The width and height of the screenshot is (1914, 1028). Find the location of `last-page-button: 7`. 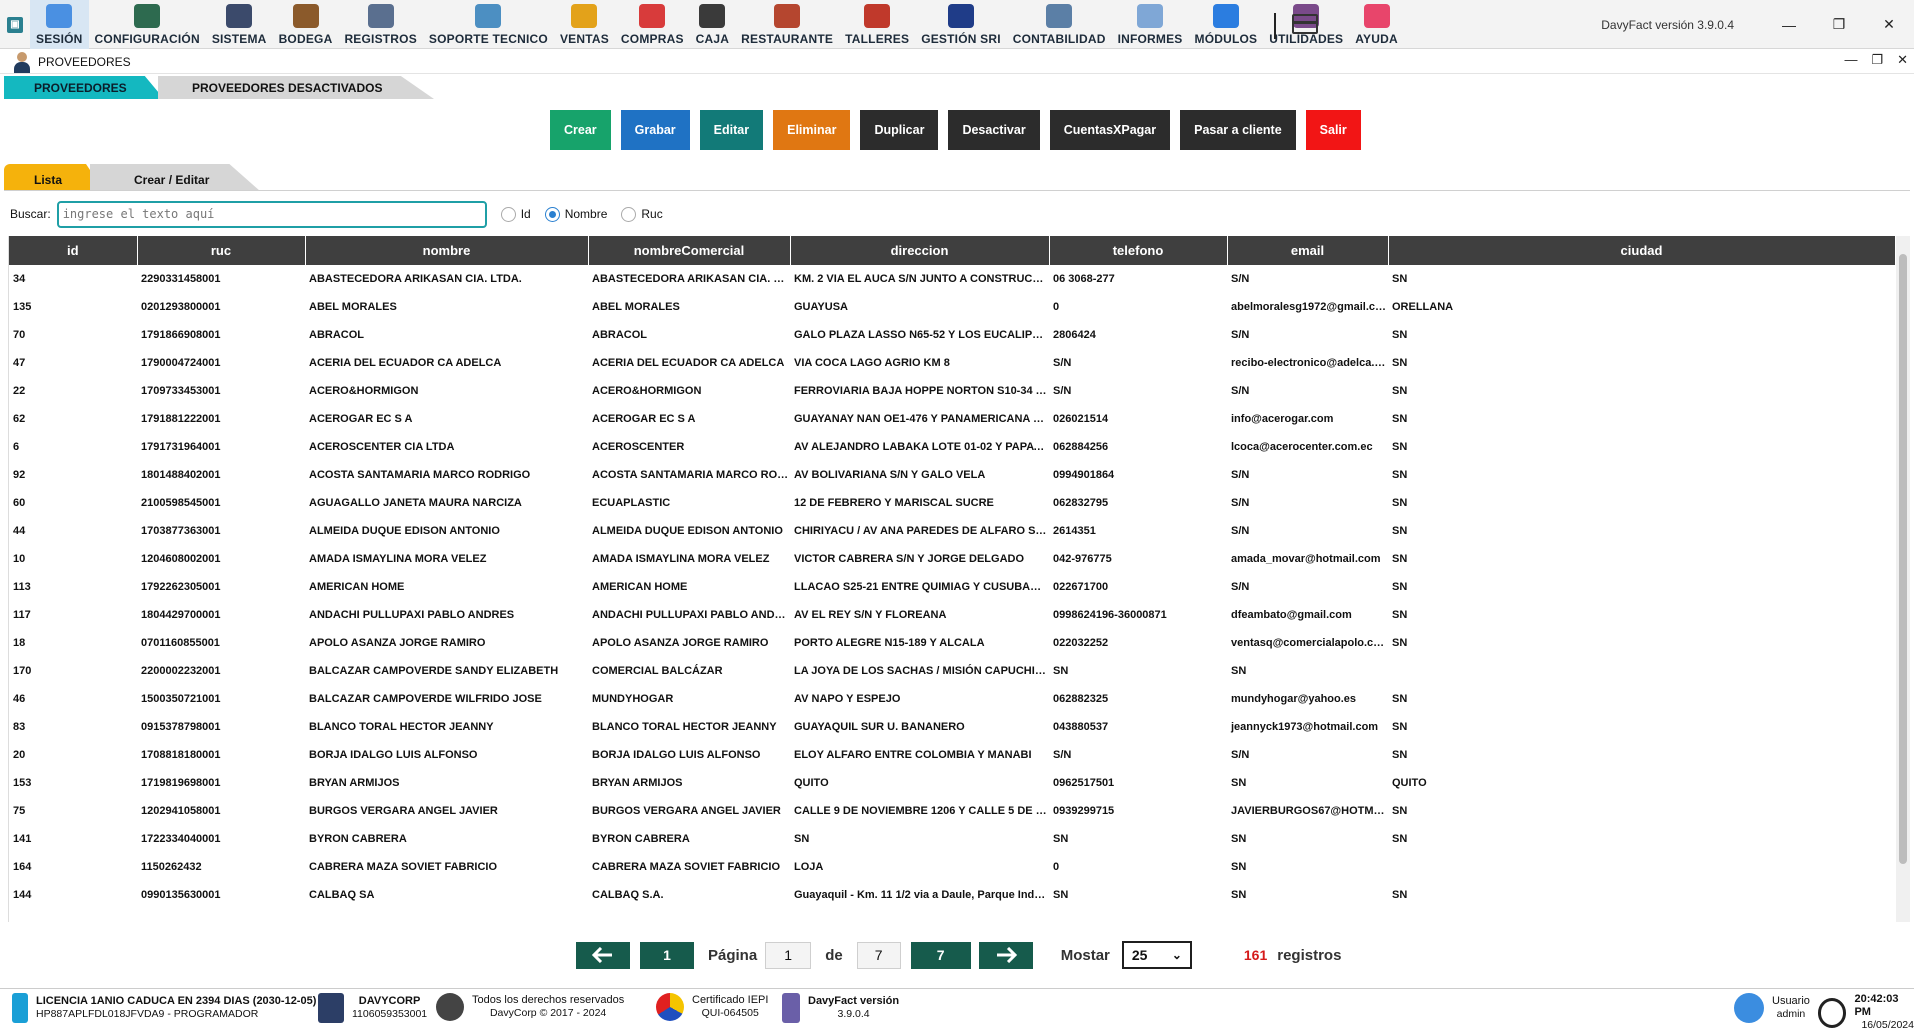

last-page-button: 7 is located at coordinates (940, 955).